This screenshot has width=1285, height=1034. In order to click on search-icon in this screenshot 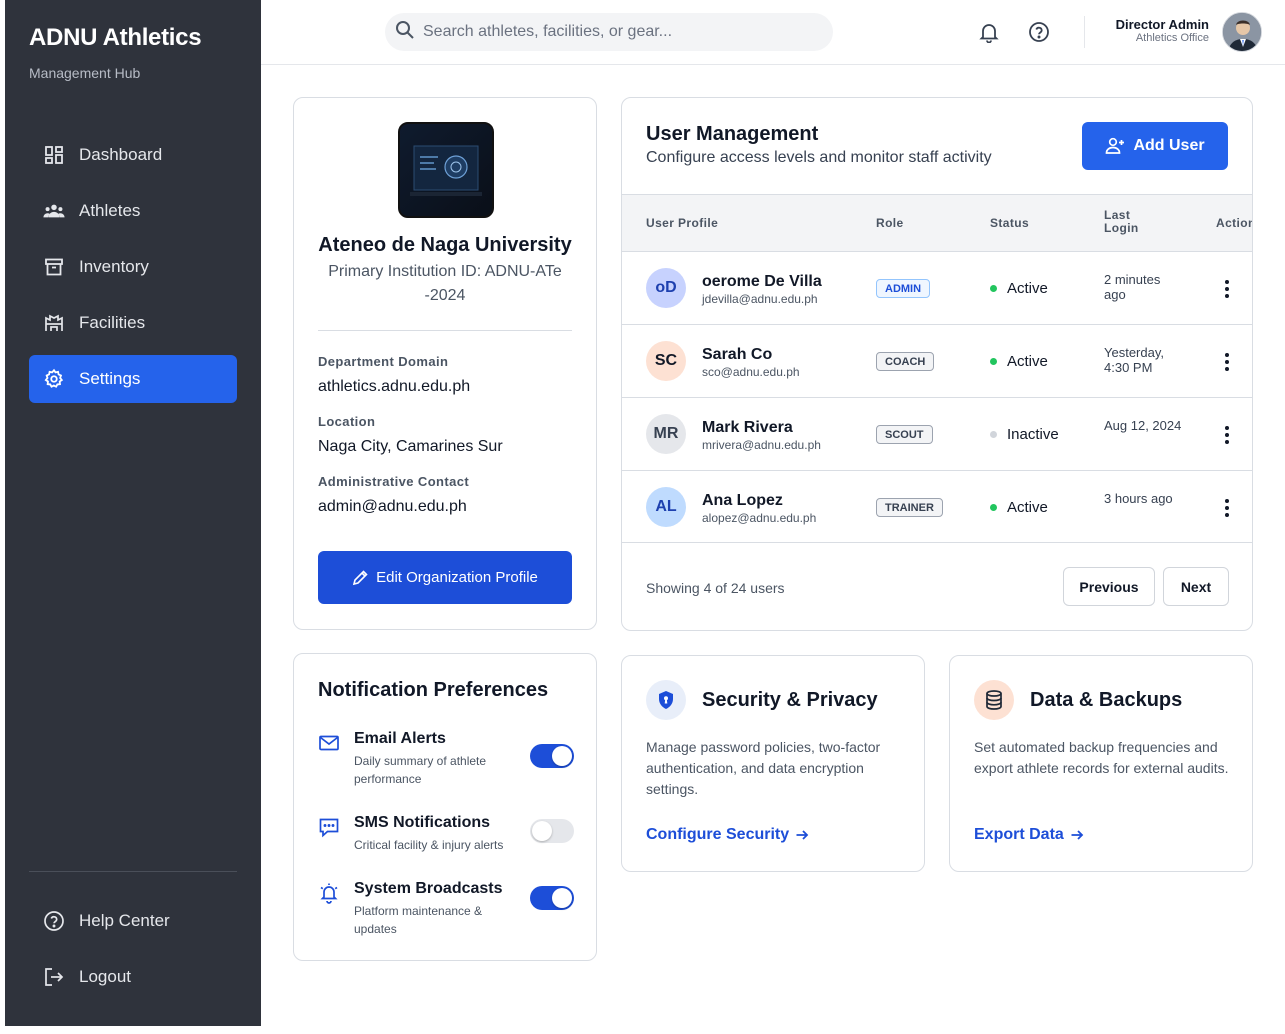, I will do `click(405, 32)`.